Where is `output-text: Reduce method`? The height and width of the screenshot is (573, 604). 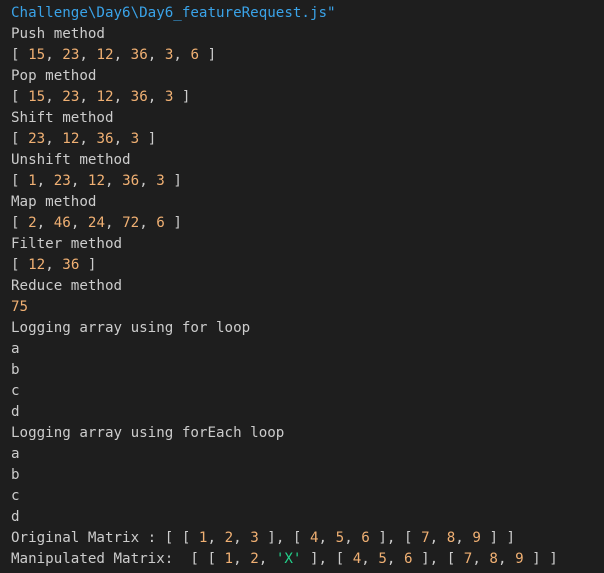 output-text: Reduce method is located at coordinates (67, 286).